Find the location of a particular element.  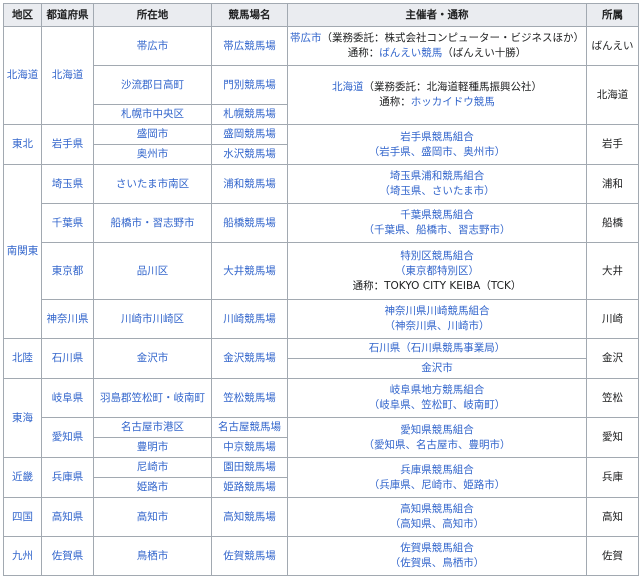

region-link: 北陸 is located at coordinates (22, 358).